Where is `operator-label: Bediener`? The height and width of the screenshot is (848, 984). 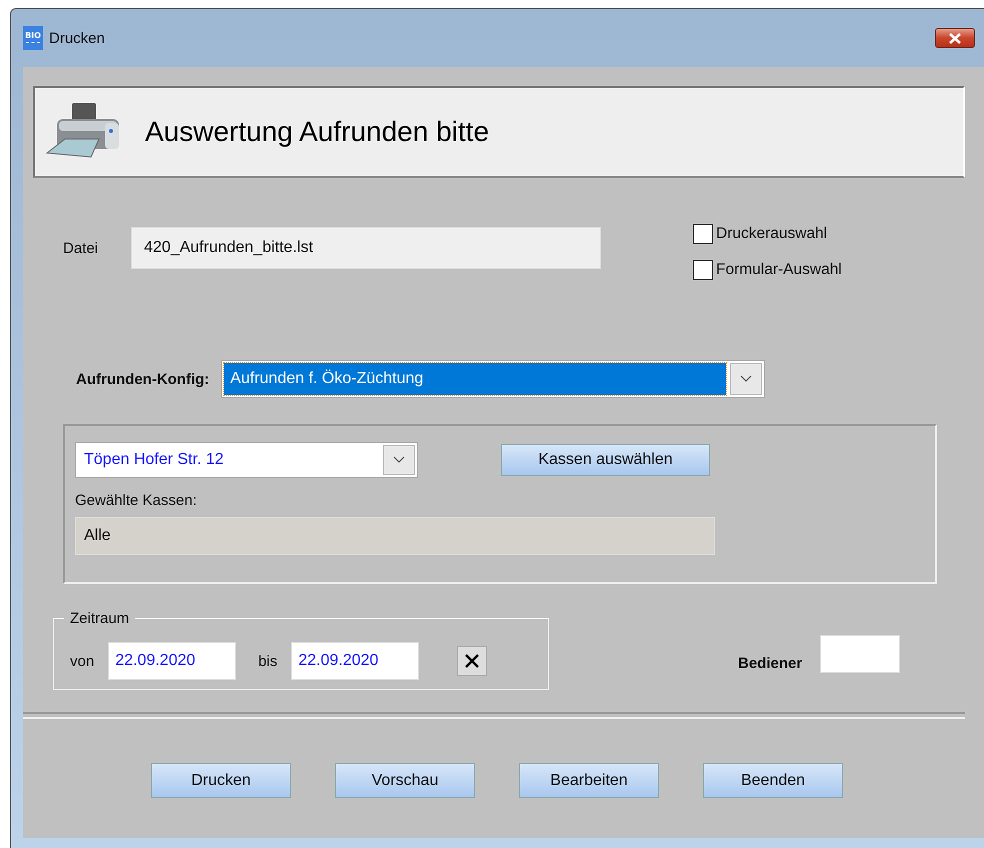 operator-label: Bediener is located at coordinates (770, 663).